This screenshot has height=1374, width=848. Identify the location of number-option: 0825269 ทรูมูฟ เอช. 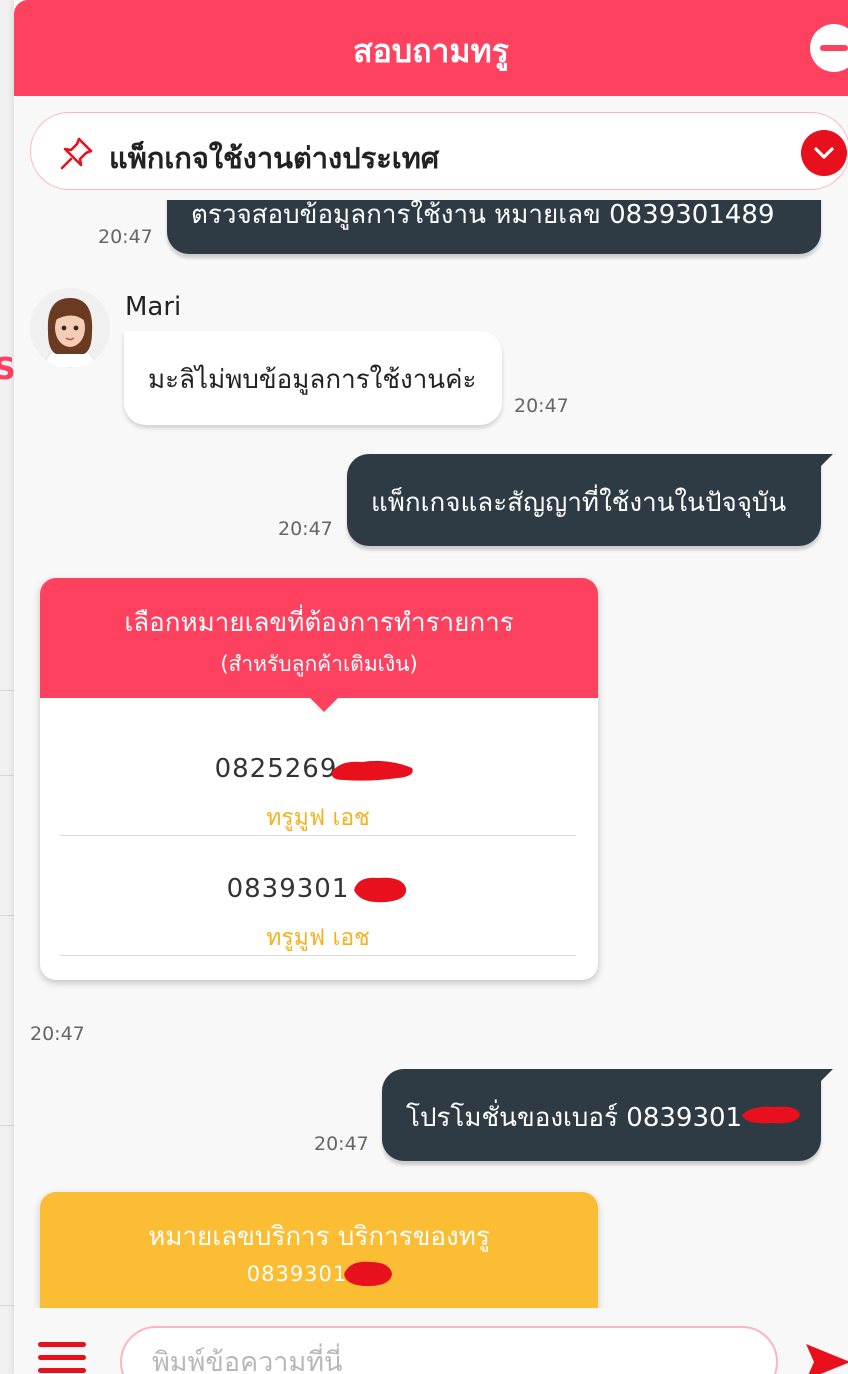
(318, 776).